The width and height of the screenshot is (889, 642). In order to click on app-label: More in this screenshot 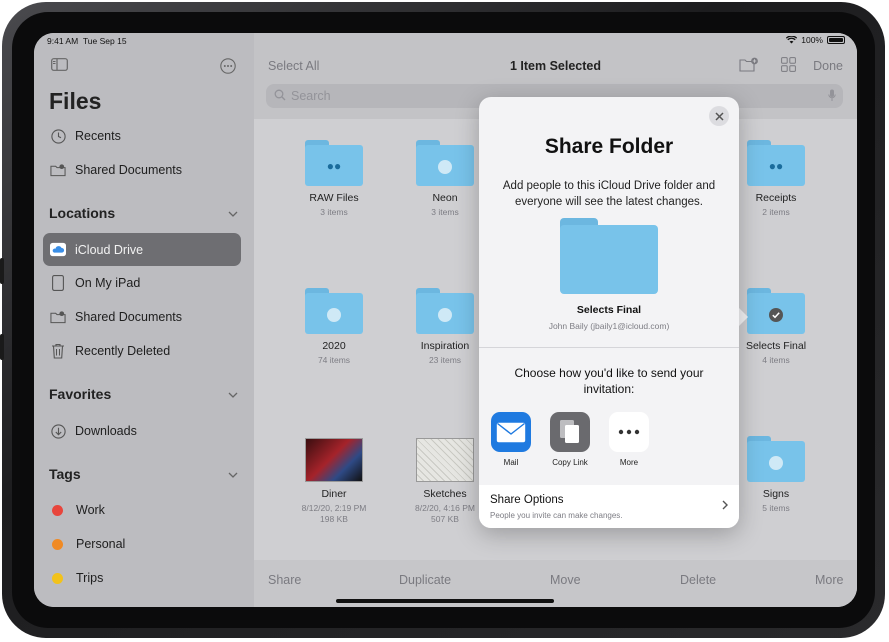, I will do `click(629, 462)`.